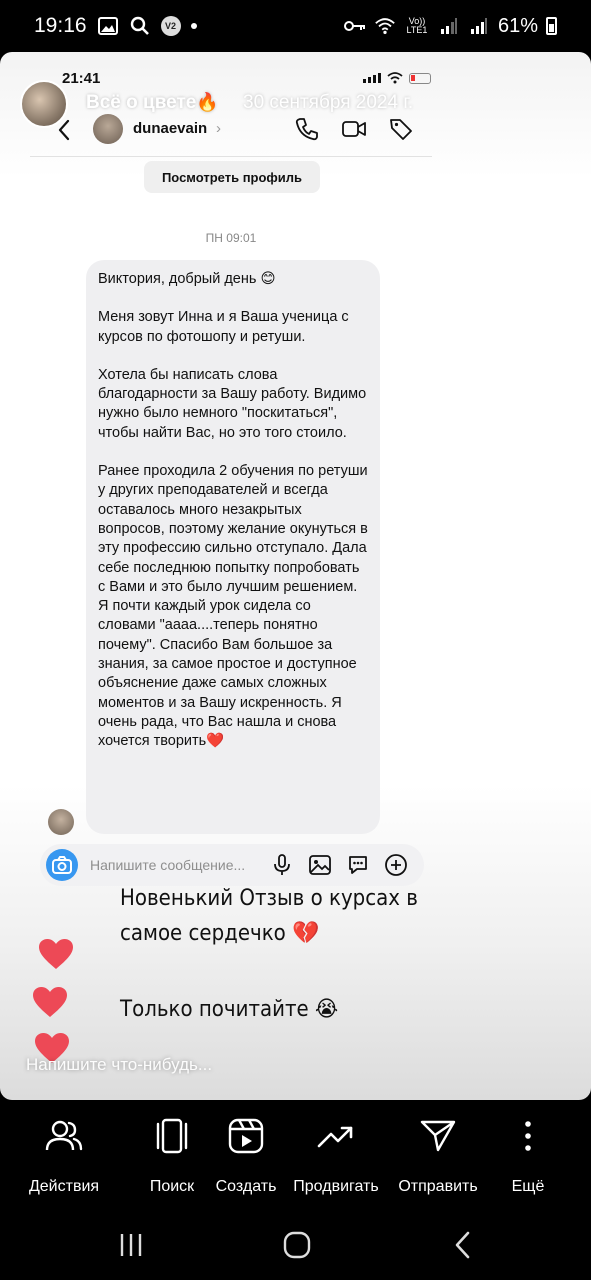 This screenshot has width=591, height=1280. Describe the element at coordinates (335, 1137) in the screenshot. I see `trend-icon` at that location.